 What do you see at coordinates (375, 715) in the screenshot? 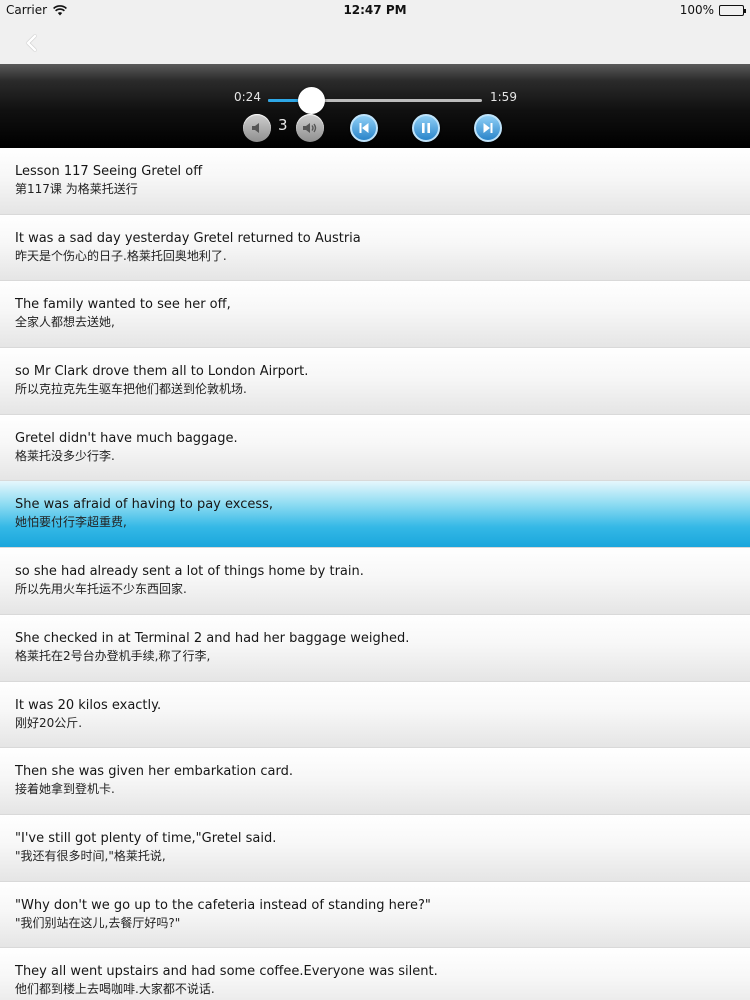
I see `sentence-row: It was 20 kilos exactly. 刚好20公斤.` at bounding box center [375, 715].